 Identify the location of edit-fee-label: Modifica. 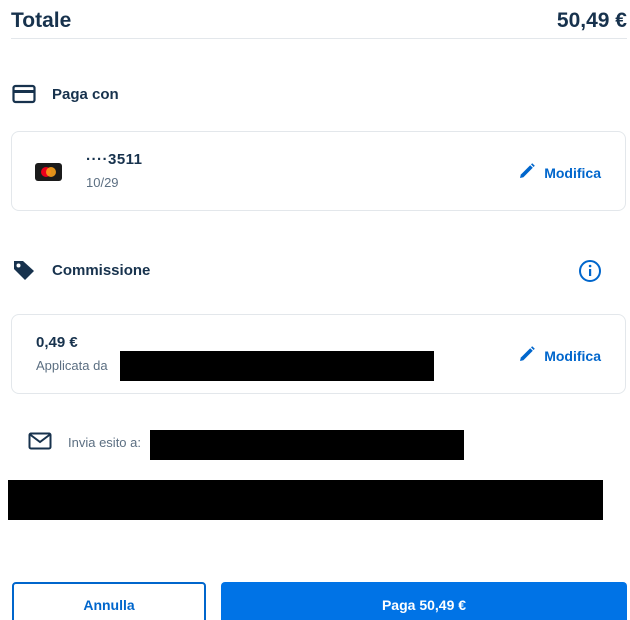
(572, 355).